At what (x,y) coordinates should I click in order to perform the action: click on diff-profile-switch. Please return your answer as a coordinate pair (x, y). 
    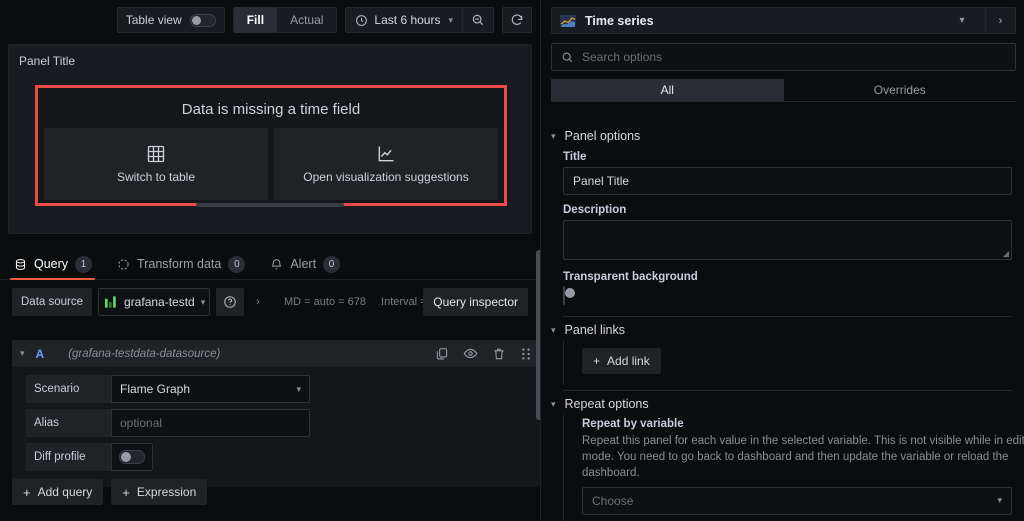
    Looking at the image, I should click on (132, 457).